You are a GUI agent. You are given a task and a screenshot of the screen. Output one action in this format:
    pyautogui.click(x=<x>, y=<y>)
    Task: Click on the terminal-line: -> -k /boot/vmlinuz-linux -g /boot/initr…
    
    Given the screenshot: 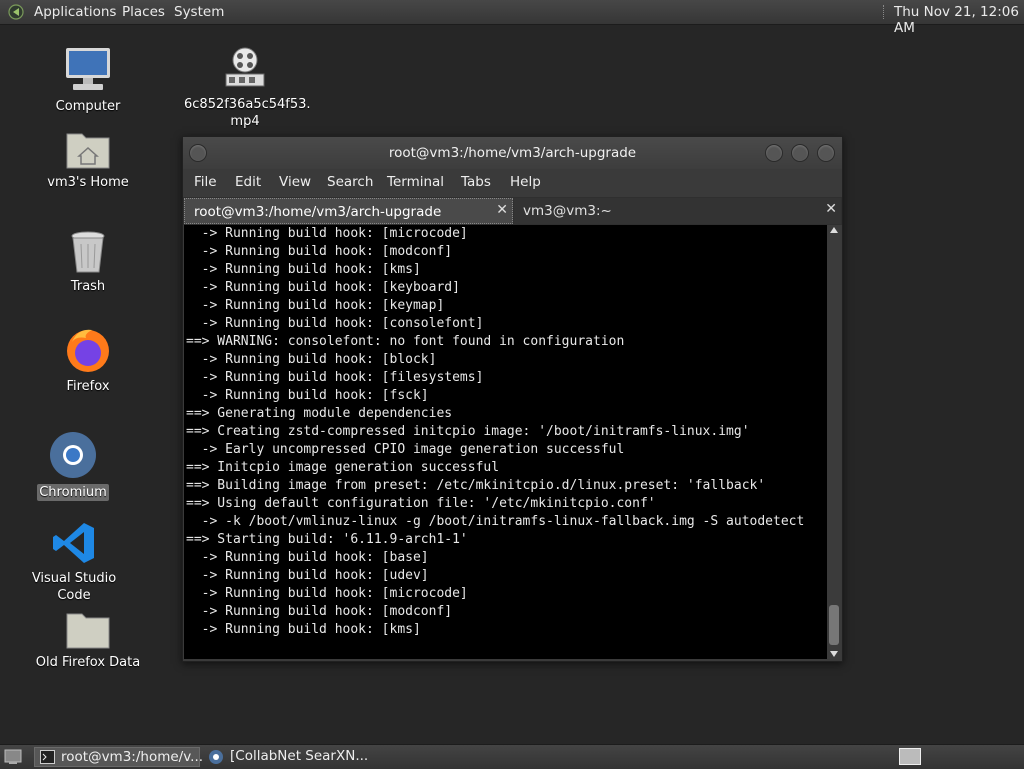 What is the action you would take?
    pyautogui.click(x=495, y=521)
    